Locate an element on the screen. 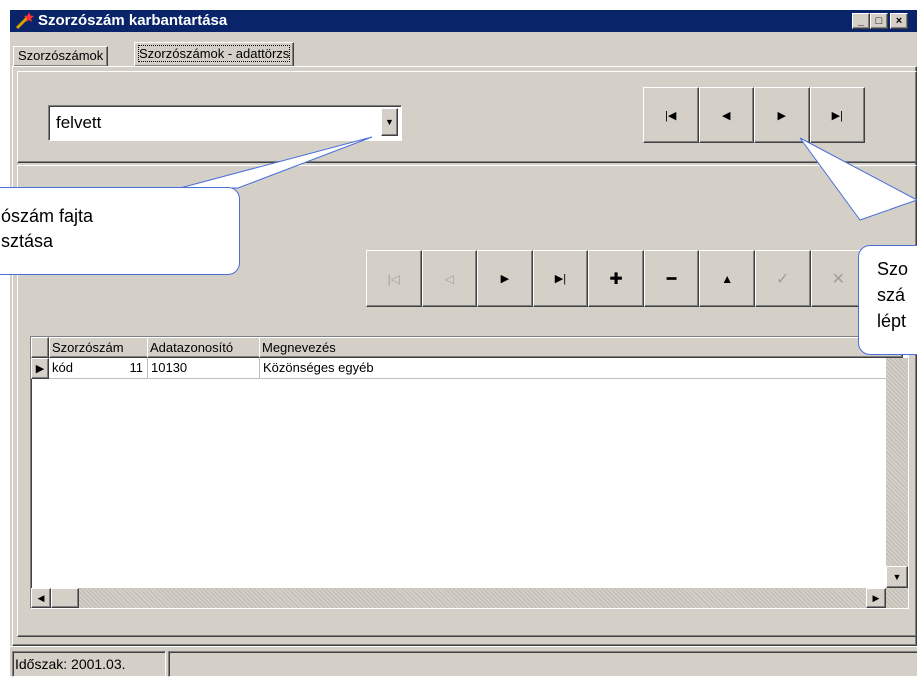 The height and width of the screenshot is (677, 917). callout-left-line2: sztása is located at coordinates (27, 241).